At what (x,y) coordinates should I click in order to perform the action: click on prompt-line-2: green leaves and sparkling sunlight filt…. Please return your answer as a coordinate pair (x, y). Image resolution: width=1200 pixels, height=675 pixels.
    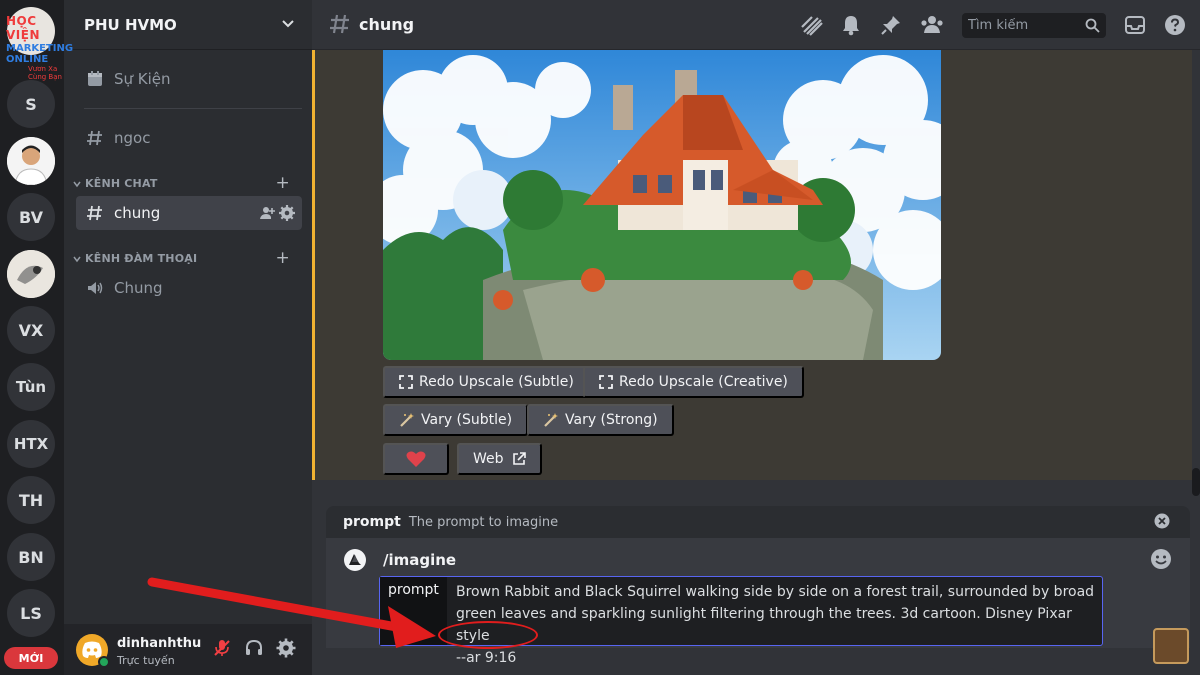
    Looking at the image, I should click on (764, 625).